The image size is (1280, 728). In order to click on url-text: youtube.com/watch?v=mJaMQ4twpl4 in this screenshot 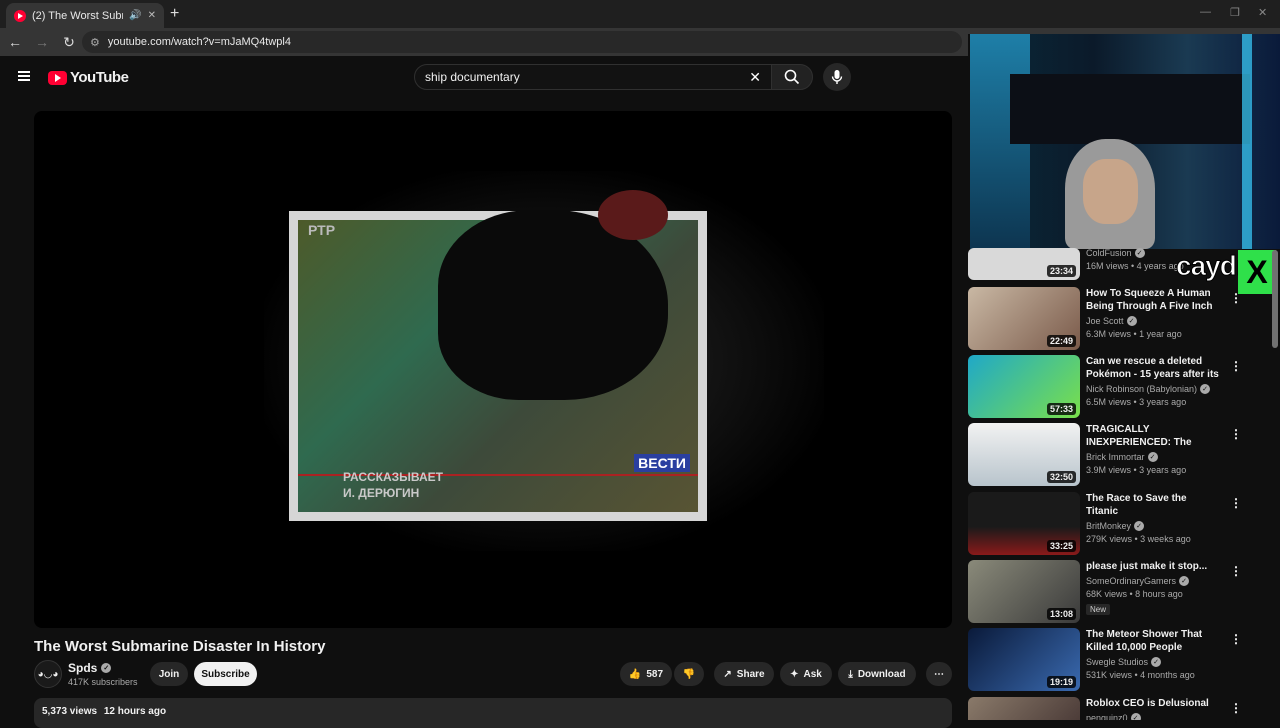, I will do `click(199, 42)`.